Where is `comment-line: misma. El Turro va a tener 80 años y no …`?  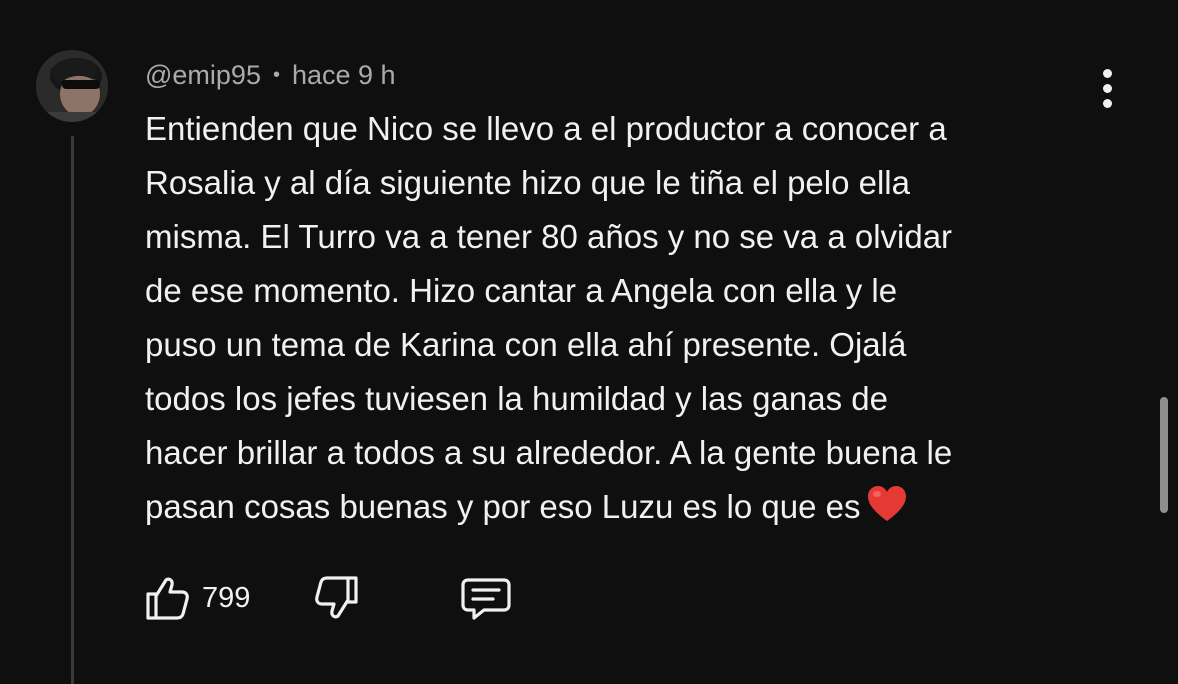
comment-line: misma. El Turro va a tener 80 años y no … is located at coordinates (549, 236).